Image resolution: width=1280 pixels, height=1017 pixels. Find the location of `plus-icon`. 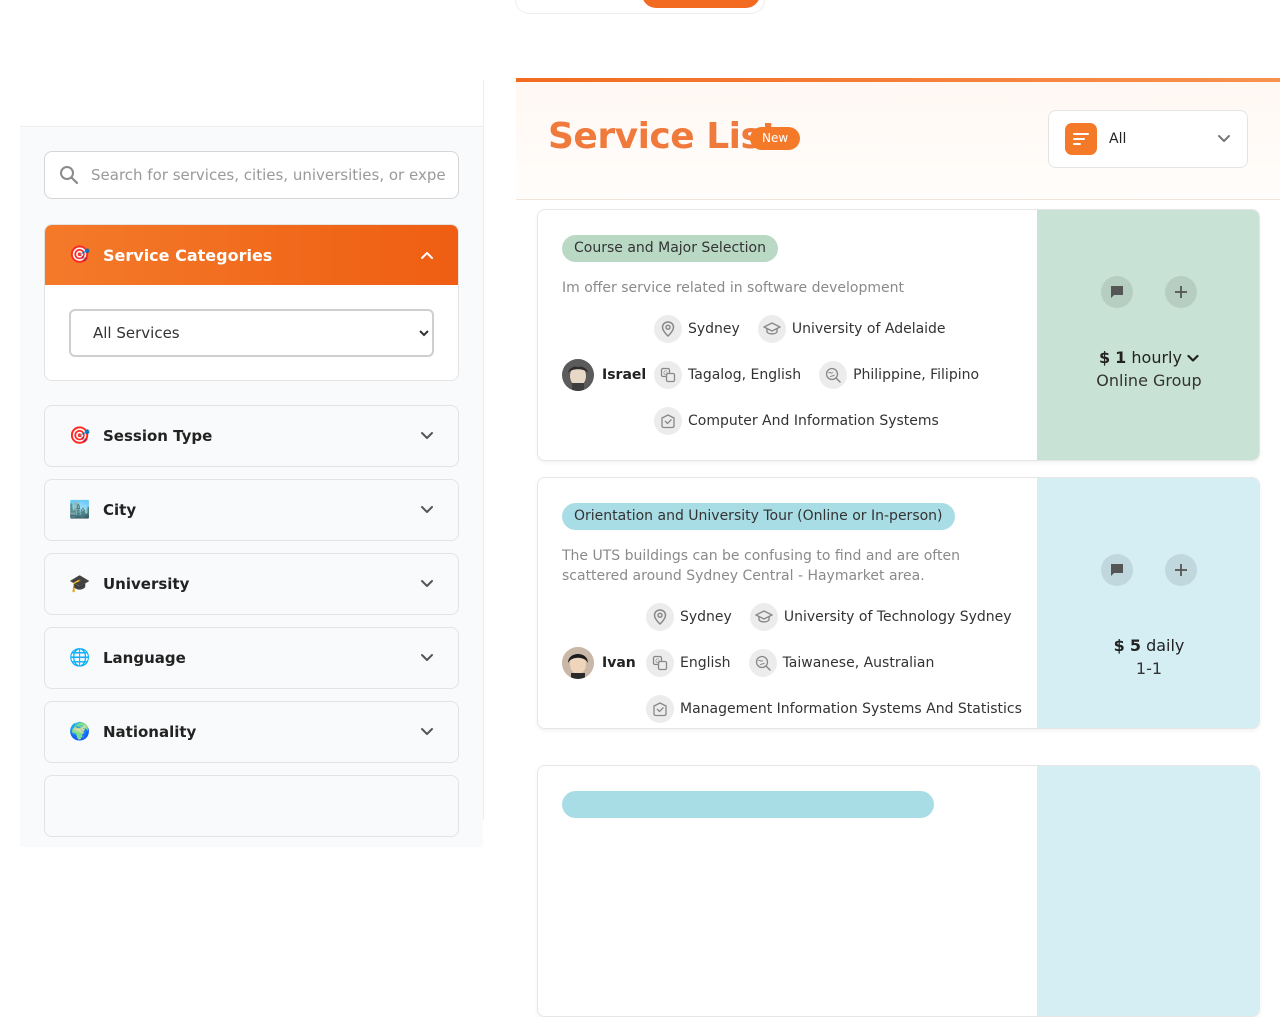

plus-icon is located at coordinates (1181, 292).